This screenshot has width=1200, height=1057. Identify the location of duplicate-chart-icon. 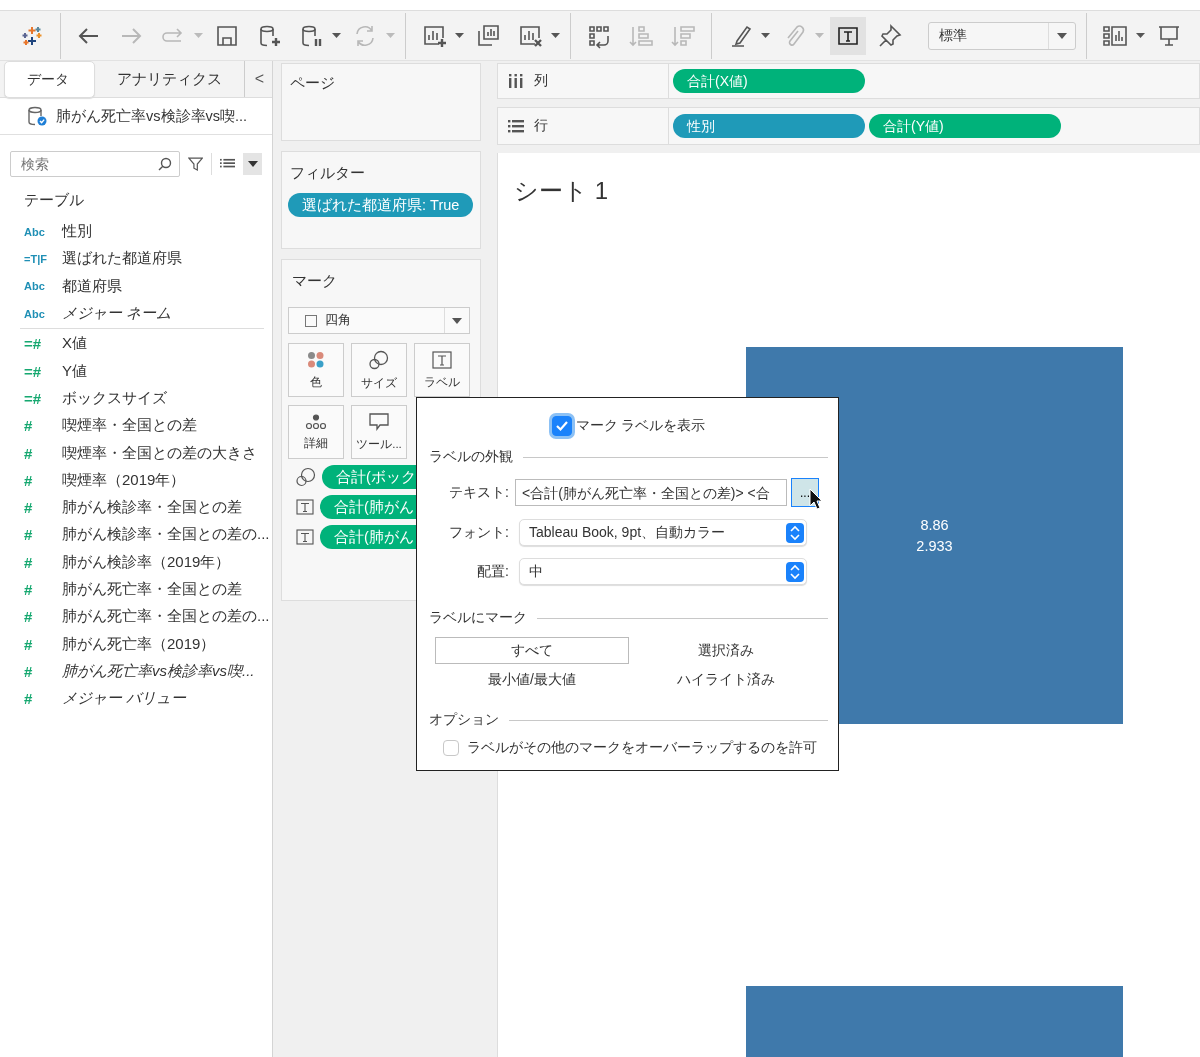
(488, 35).